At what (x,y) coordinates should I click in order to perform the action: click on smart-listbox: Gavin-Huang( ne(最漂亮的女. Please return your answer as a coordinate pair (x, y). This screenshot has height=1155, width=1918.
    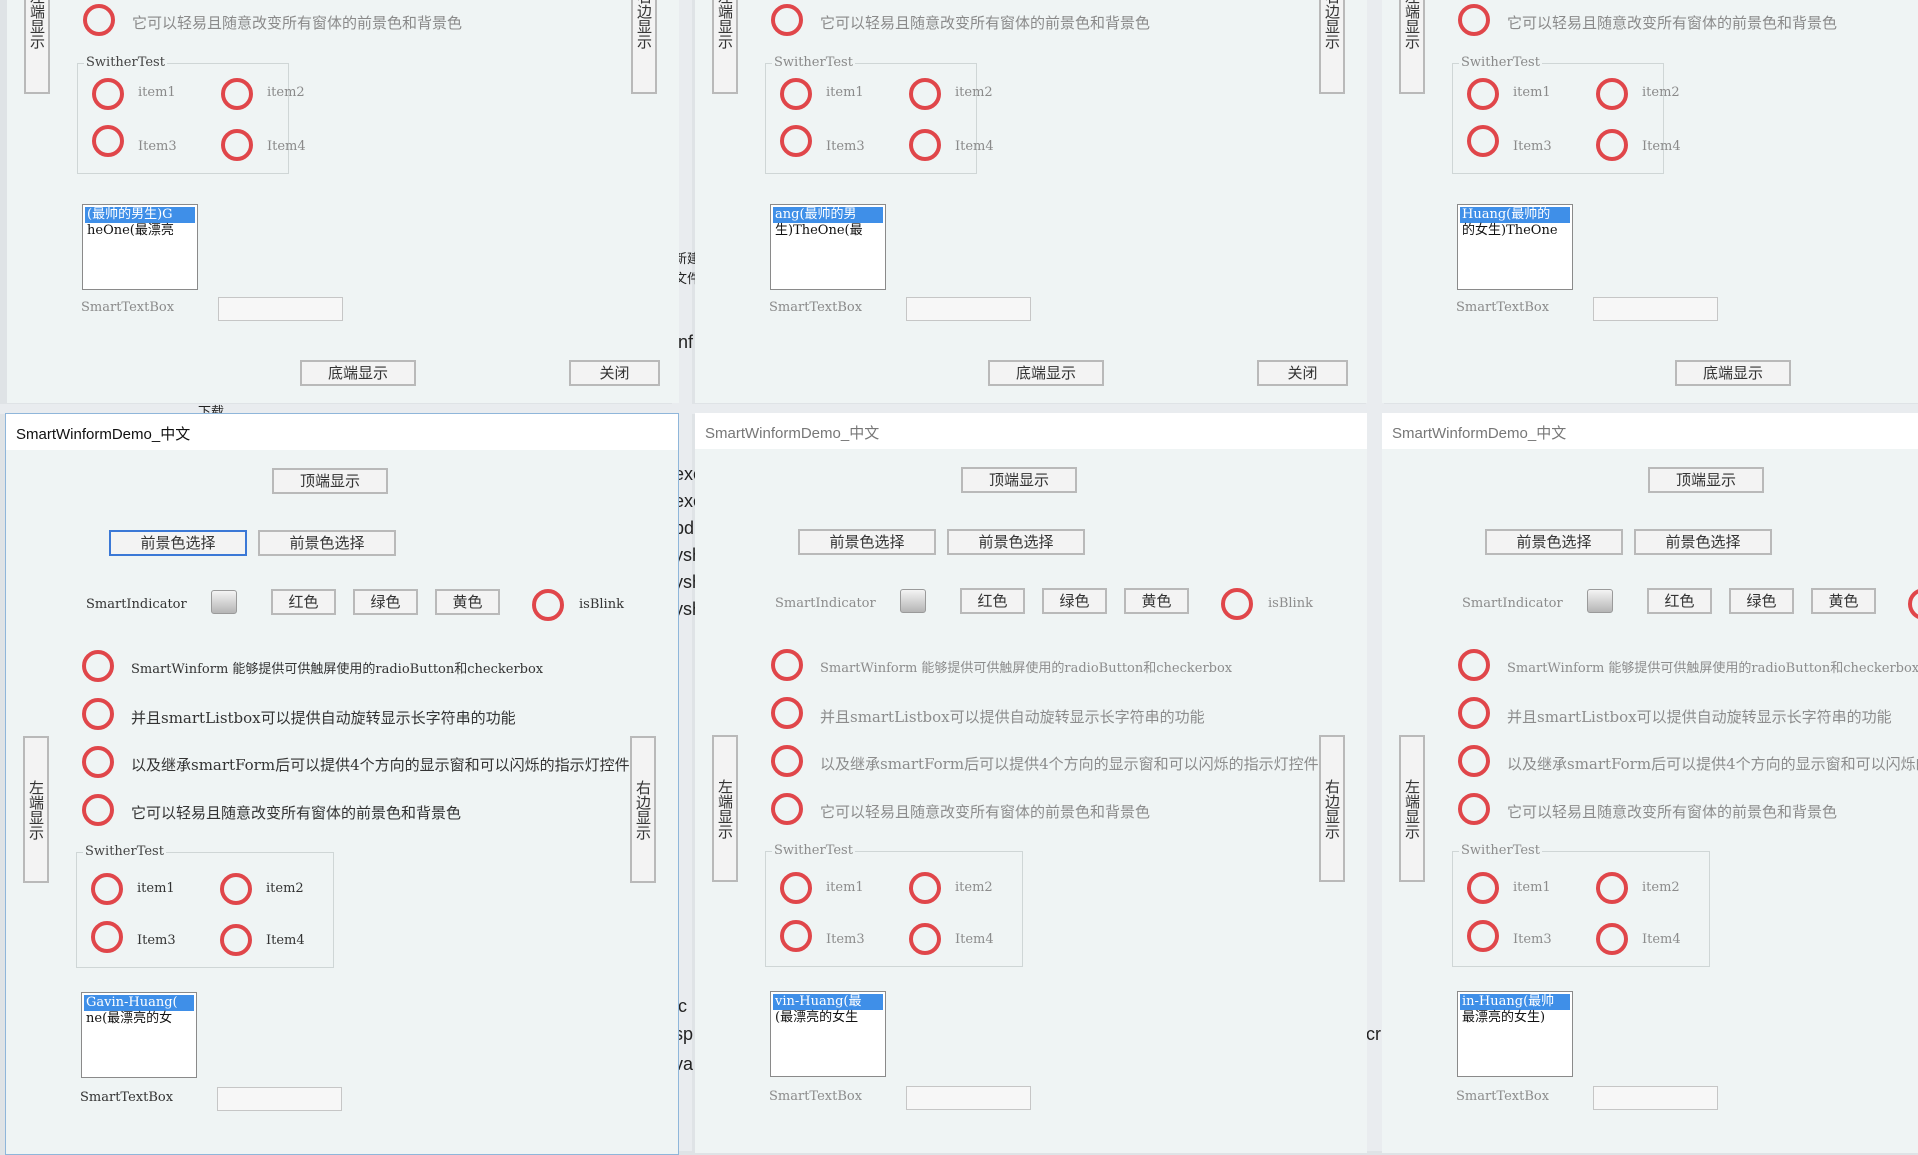
    Looking at the image, I should click on (139, 1035).